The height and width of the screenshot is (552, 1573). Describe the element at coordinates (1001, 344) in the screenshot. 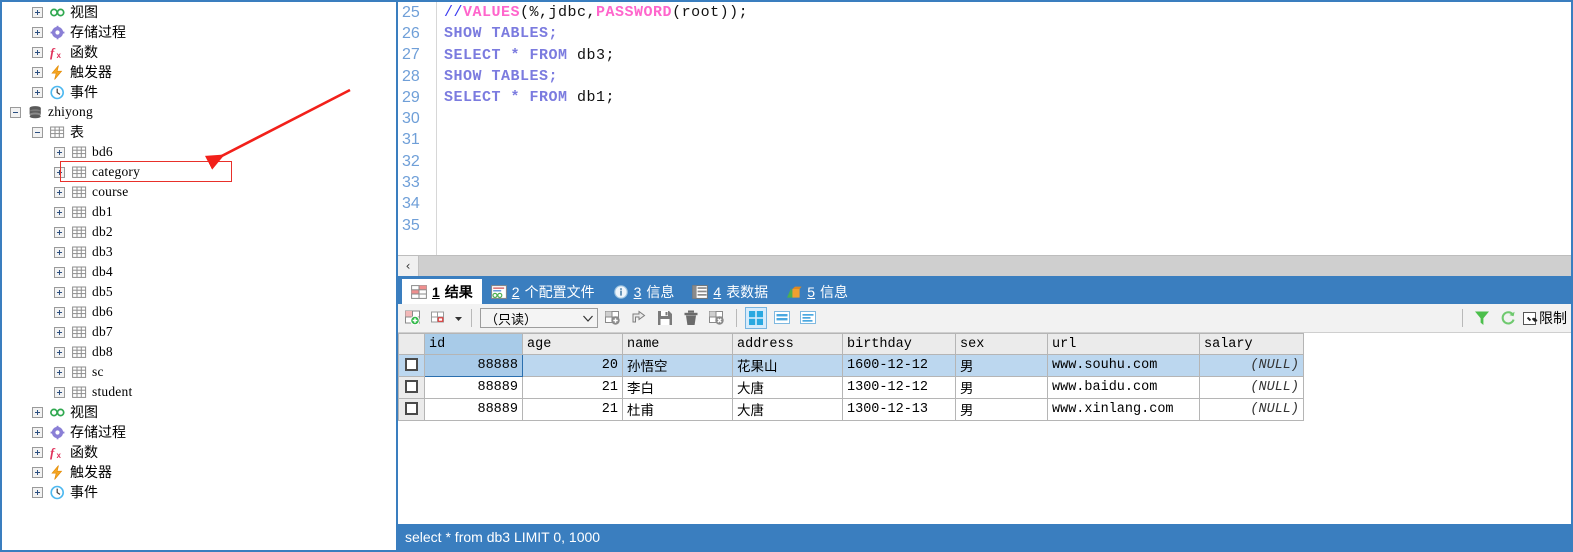

I see `grid-column-header-sex: sex` at that location.